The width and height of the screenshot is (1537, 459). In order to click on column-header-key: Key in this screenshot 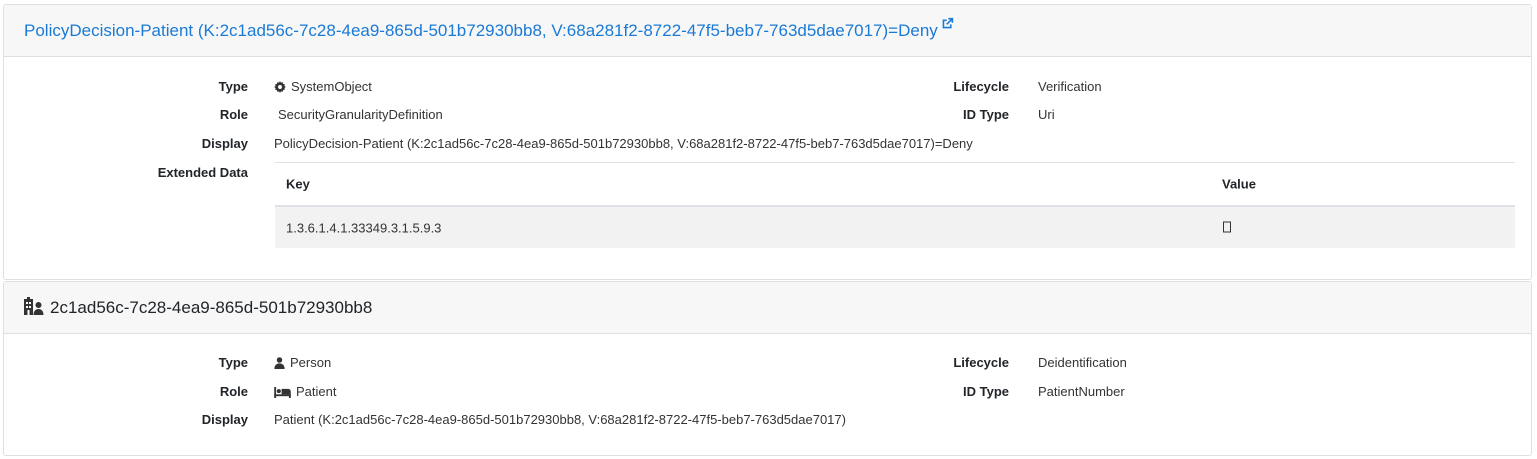, I will do `click(298, 184)`.